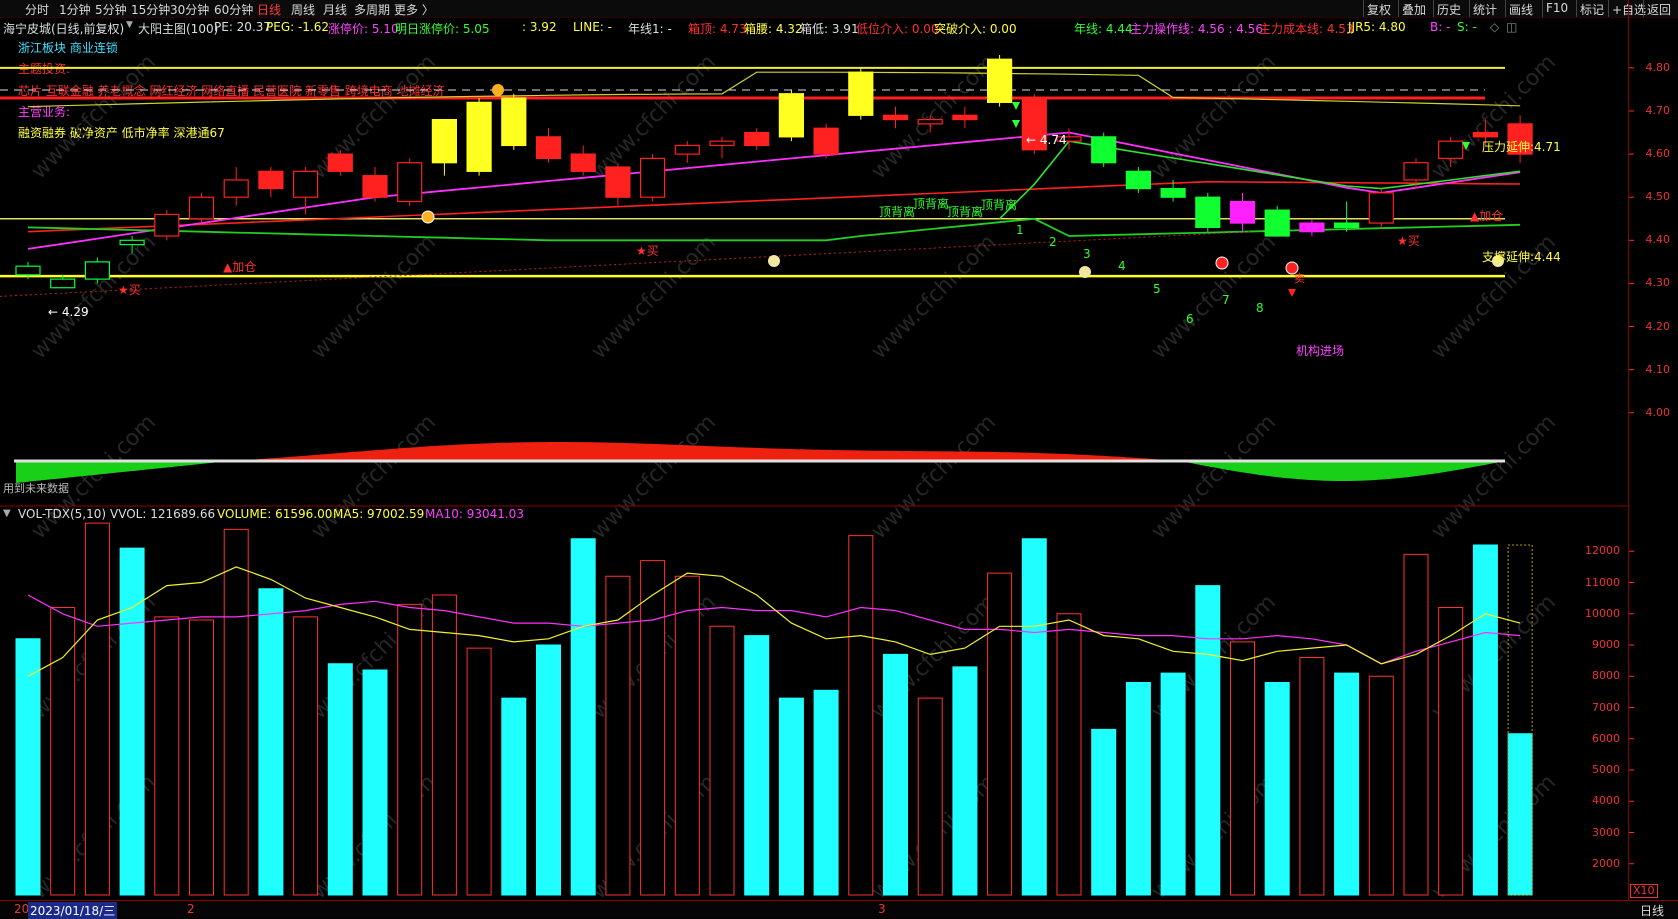 The width and height of the screenshot is (1678, 919). What do you see at coordinates (1487, 216) in the screenshot?
I see `add-position-label-2: ▲加仓` at bounding box center [1487, 216].